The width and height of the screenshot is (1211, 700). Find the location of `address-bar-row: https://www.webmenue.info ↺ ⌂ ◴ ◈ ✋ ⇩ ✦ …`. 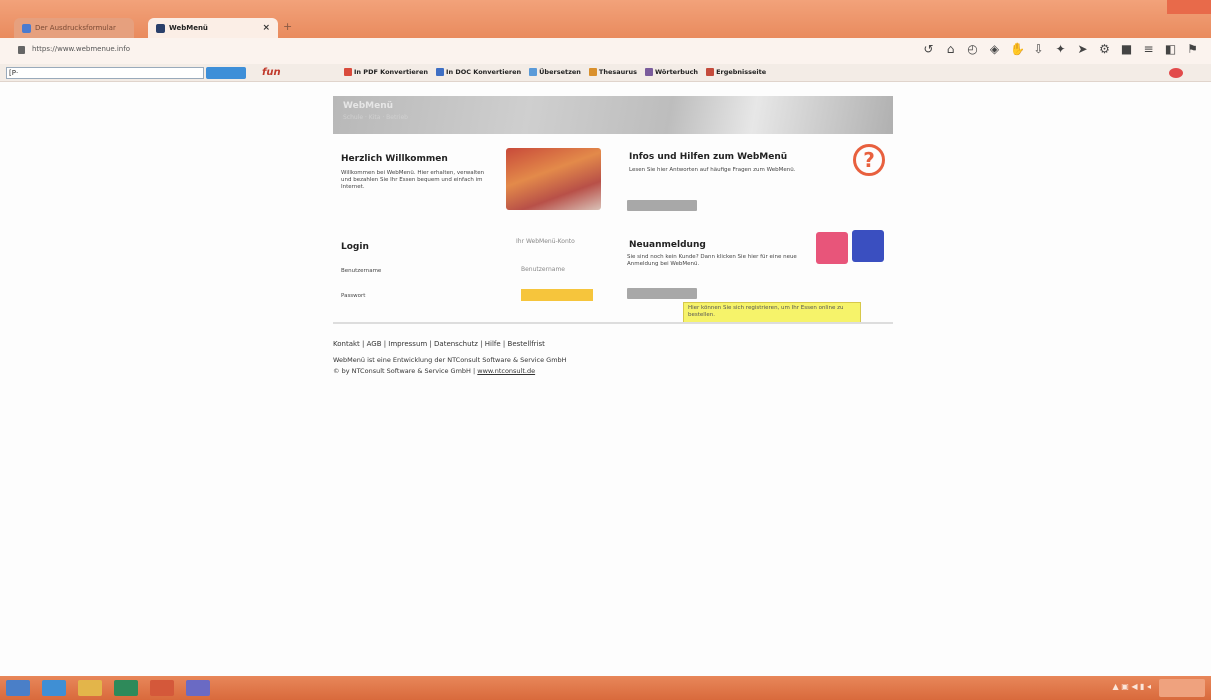

address-bar-row: https://www.webmenue.info ↺ ⌂ ◴ ◈ ✋ ⇩ ✦ … is located at coordinates (605, 51).